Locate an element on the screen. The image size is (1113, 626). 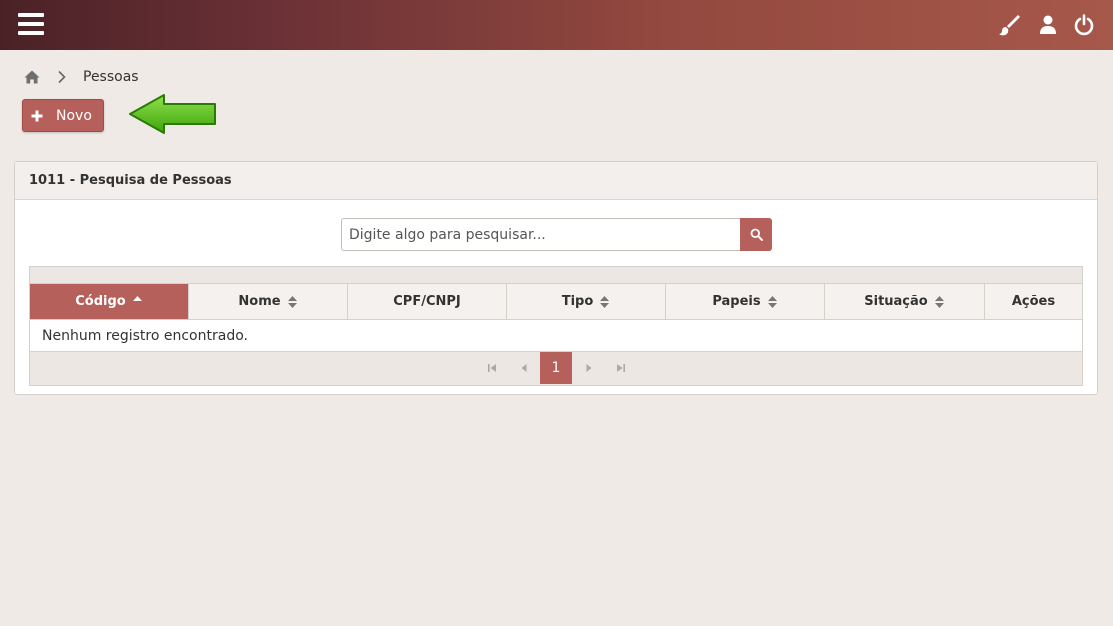
search-input is located at coordinates (540, 234).